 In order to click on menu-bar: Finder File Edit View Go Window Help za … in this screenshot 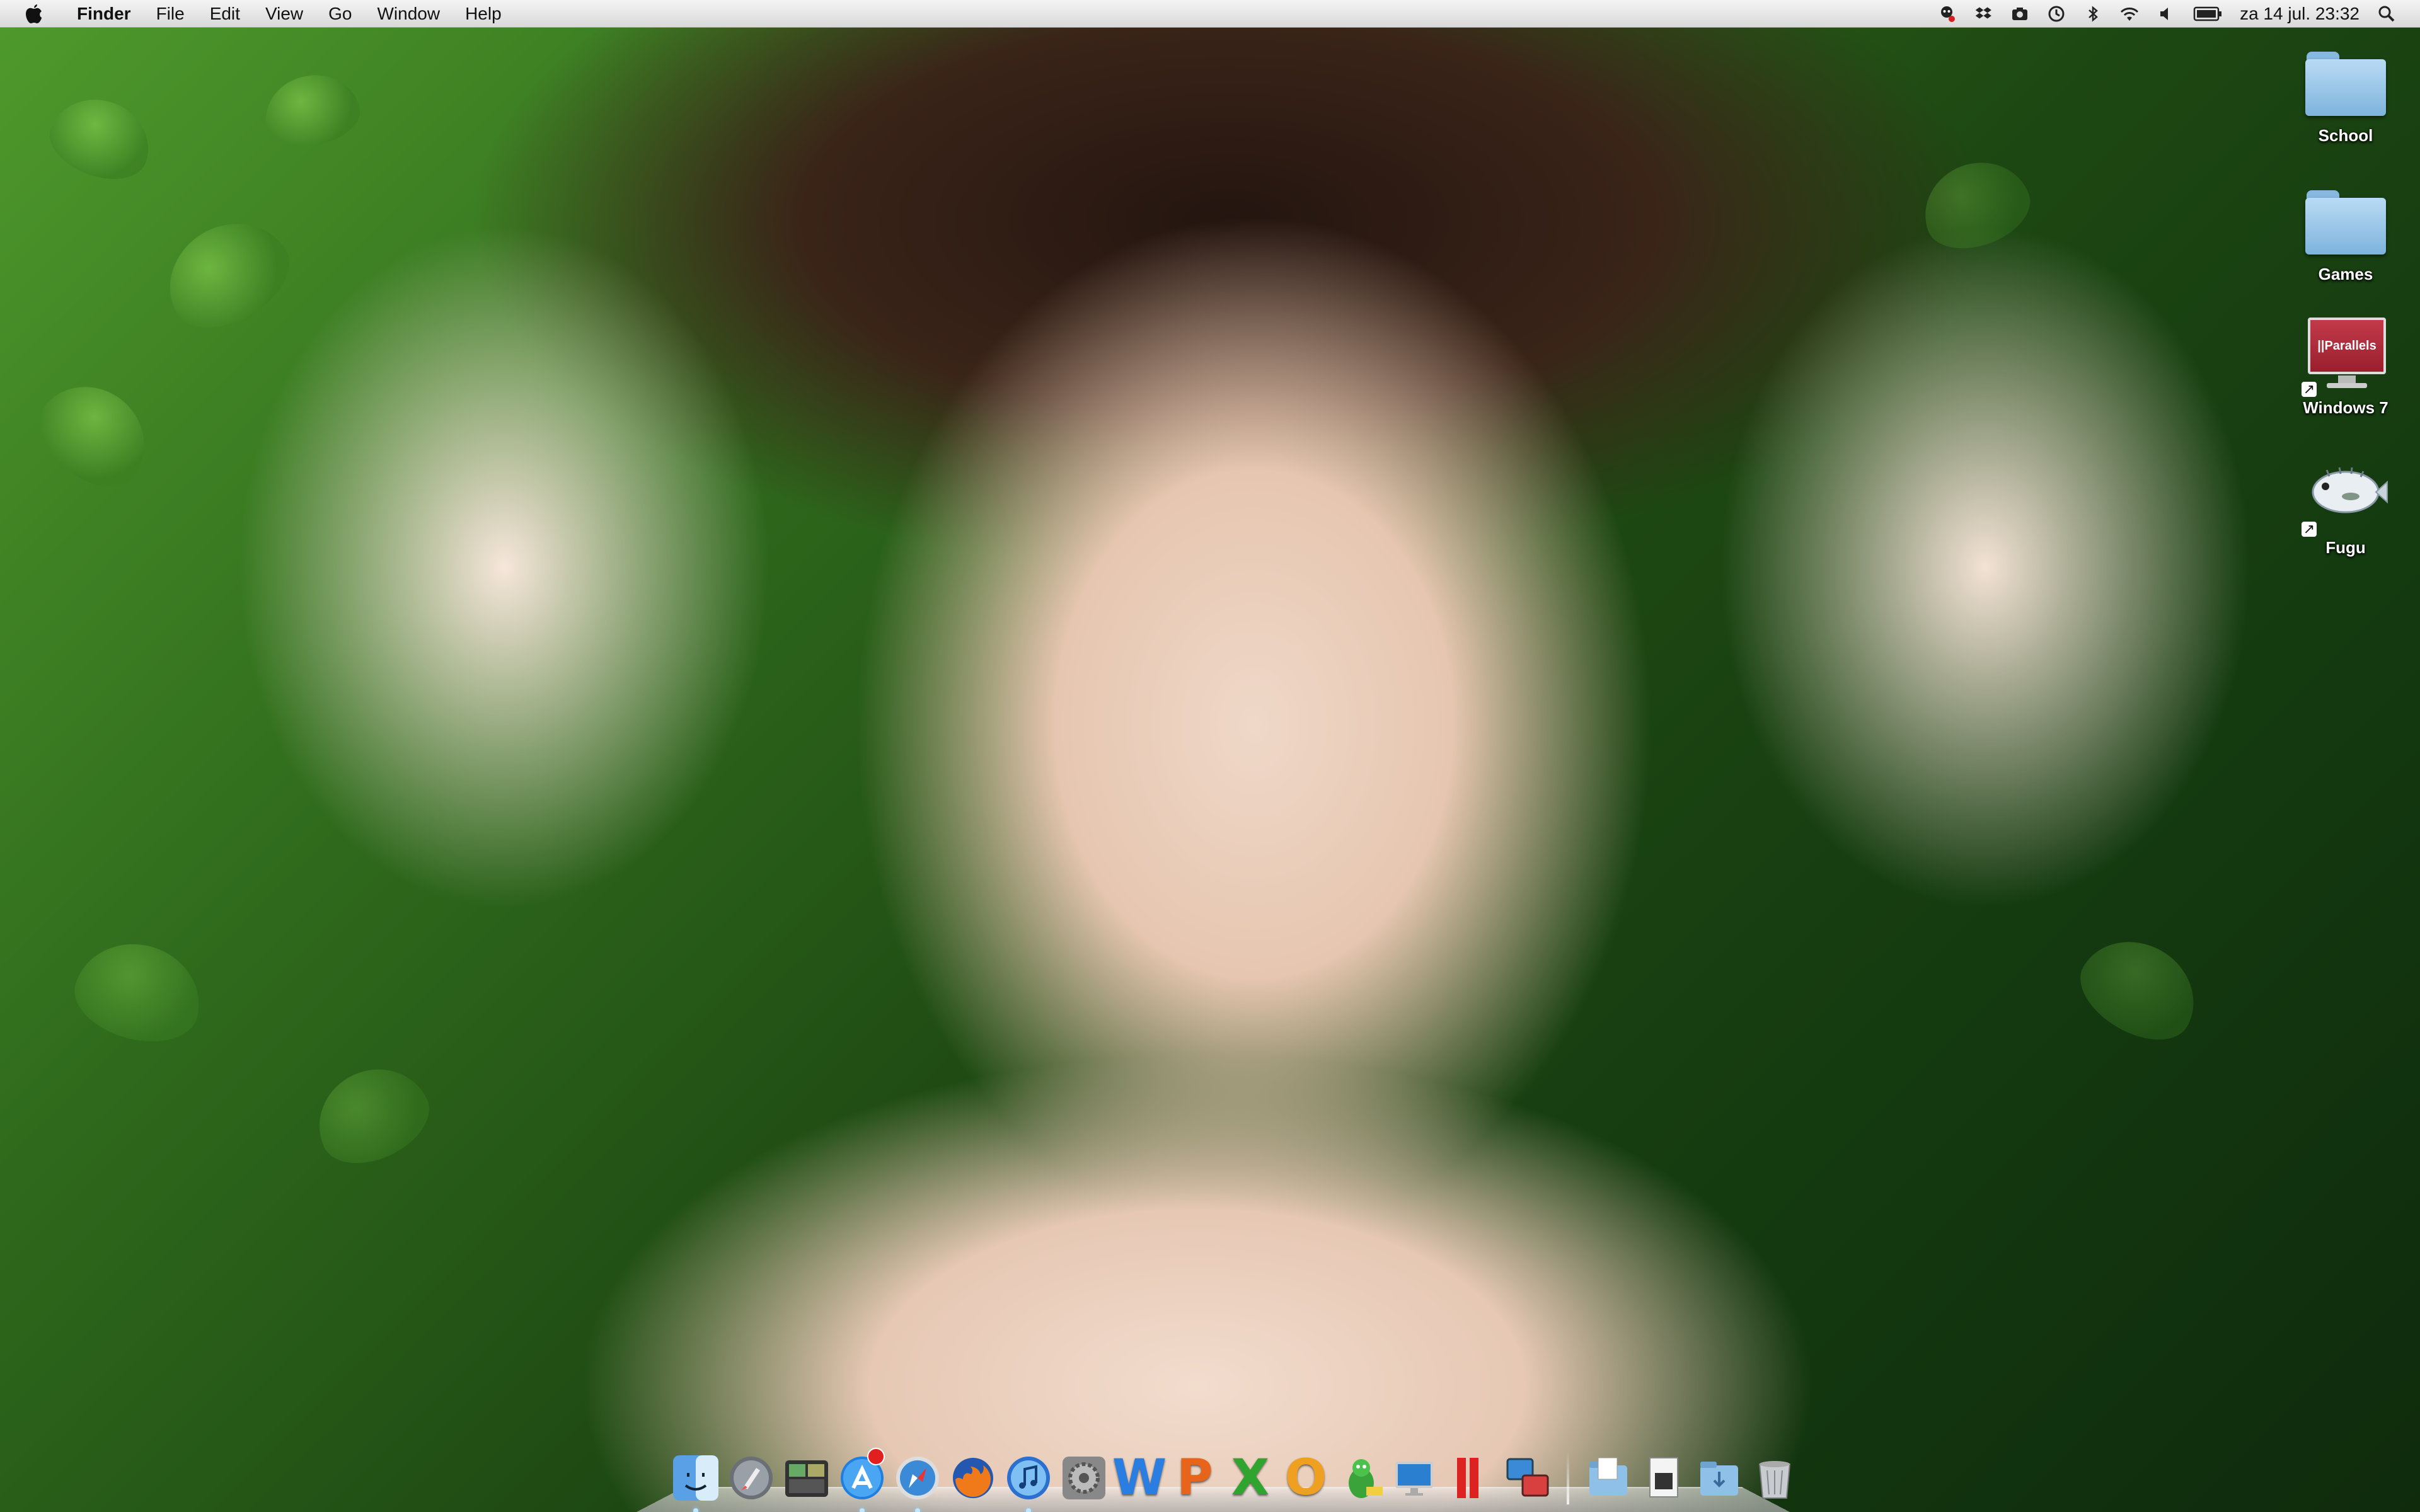, I will do `click(1210, 14)`.